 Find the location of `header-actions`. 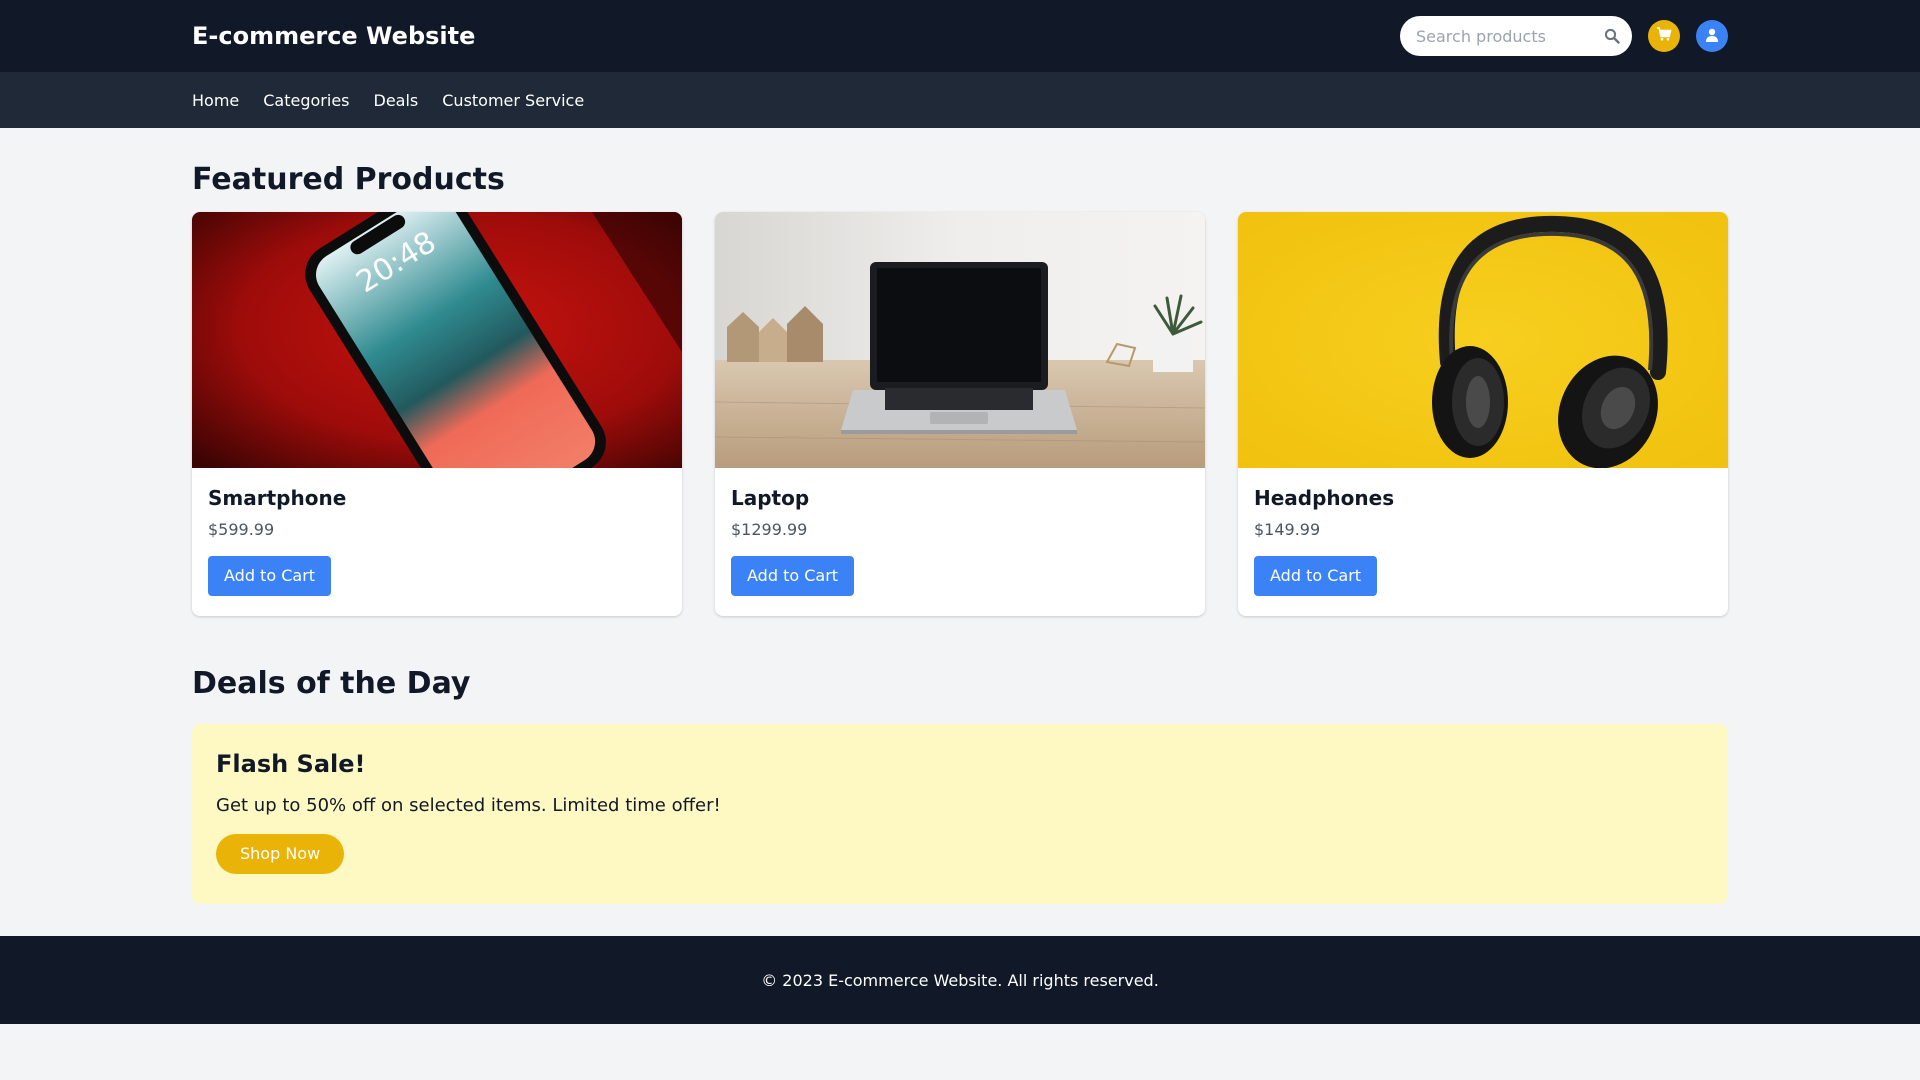

header-actions is located at coordinates (1564, 36).